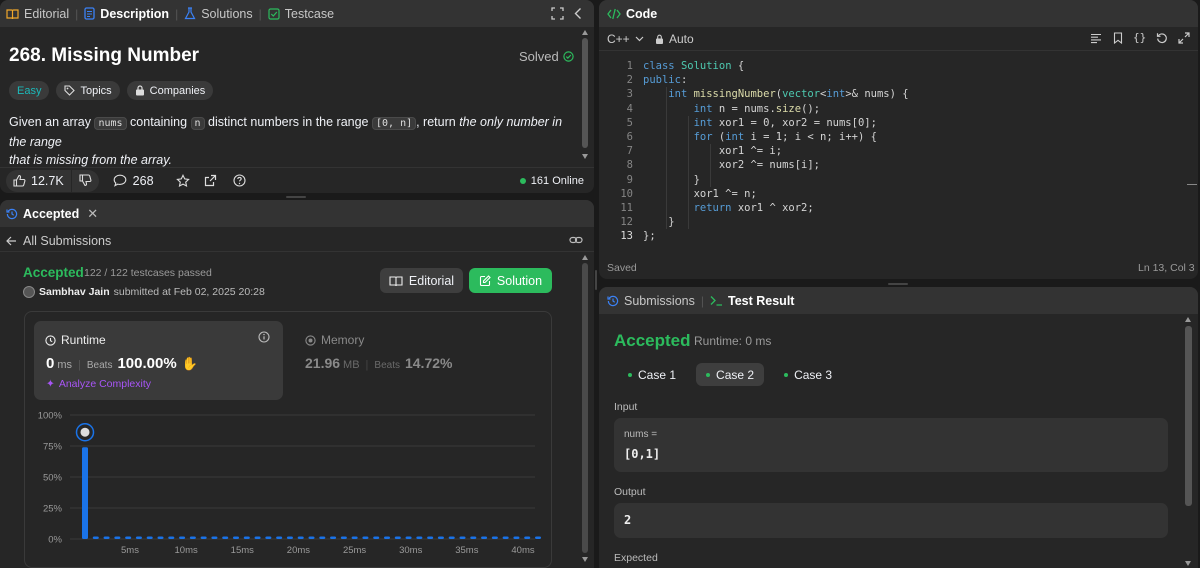  What do you see at coordinates (636, 558) in the screenshot?
I see `expected-label: Expected` at bounding box center [636, 558].